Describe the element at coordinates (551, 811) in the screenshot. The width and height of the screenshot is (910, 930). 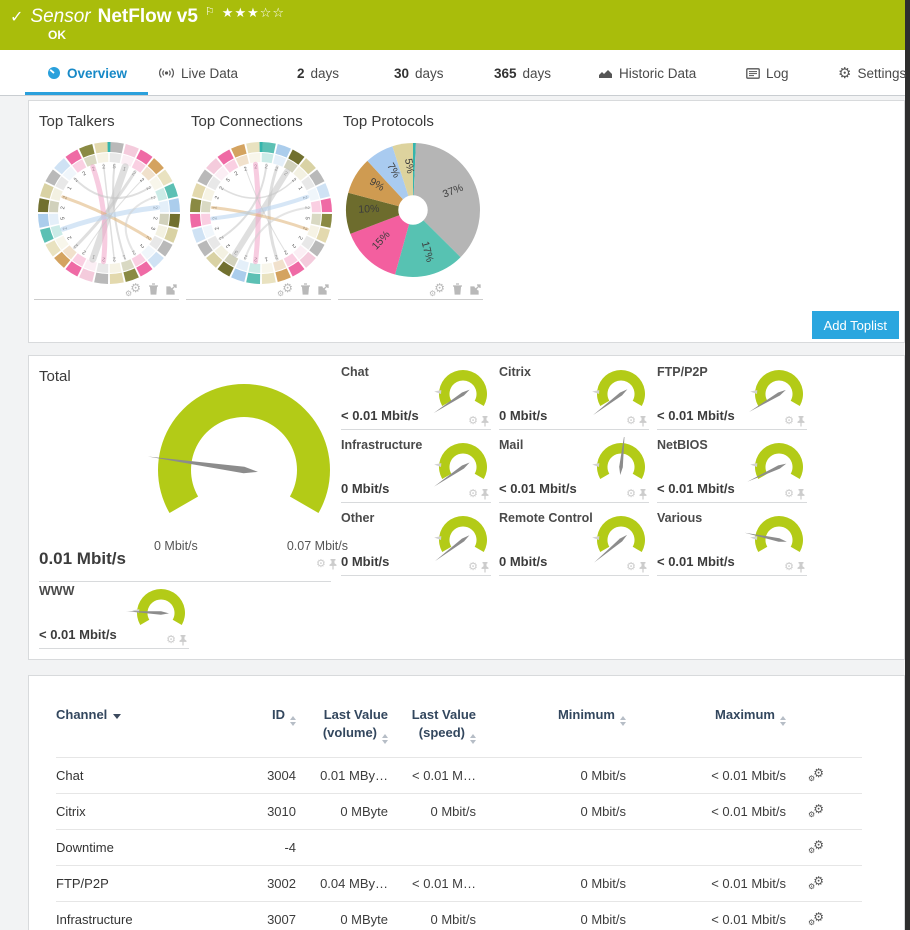
I see `cell-minimum: 0 Mbit/s` at that location.